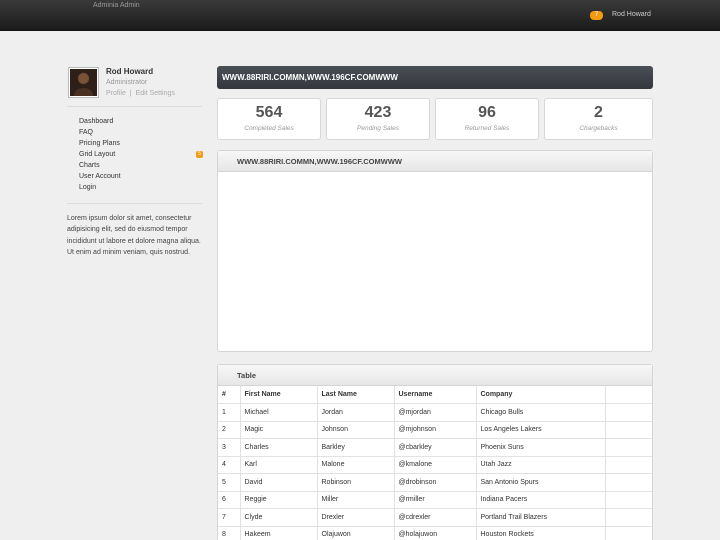 The image size is (720, 540). What do you see at coordinates (541, 517) in the screenshot?
I see `table-cell: Portland Trail Blazers` at bounding box center [541, 517].